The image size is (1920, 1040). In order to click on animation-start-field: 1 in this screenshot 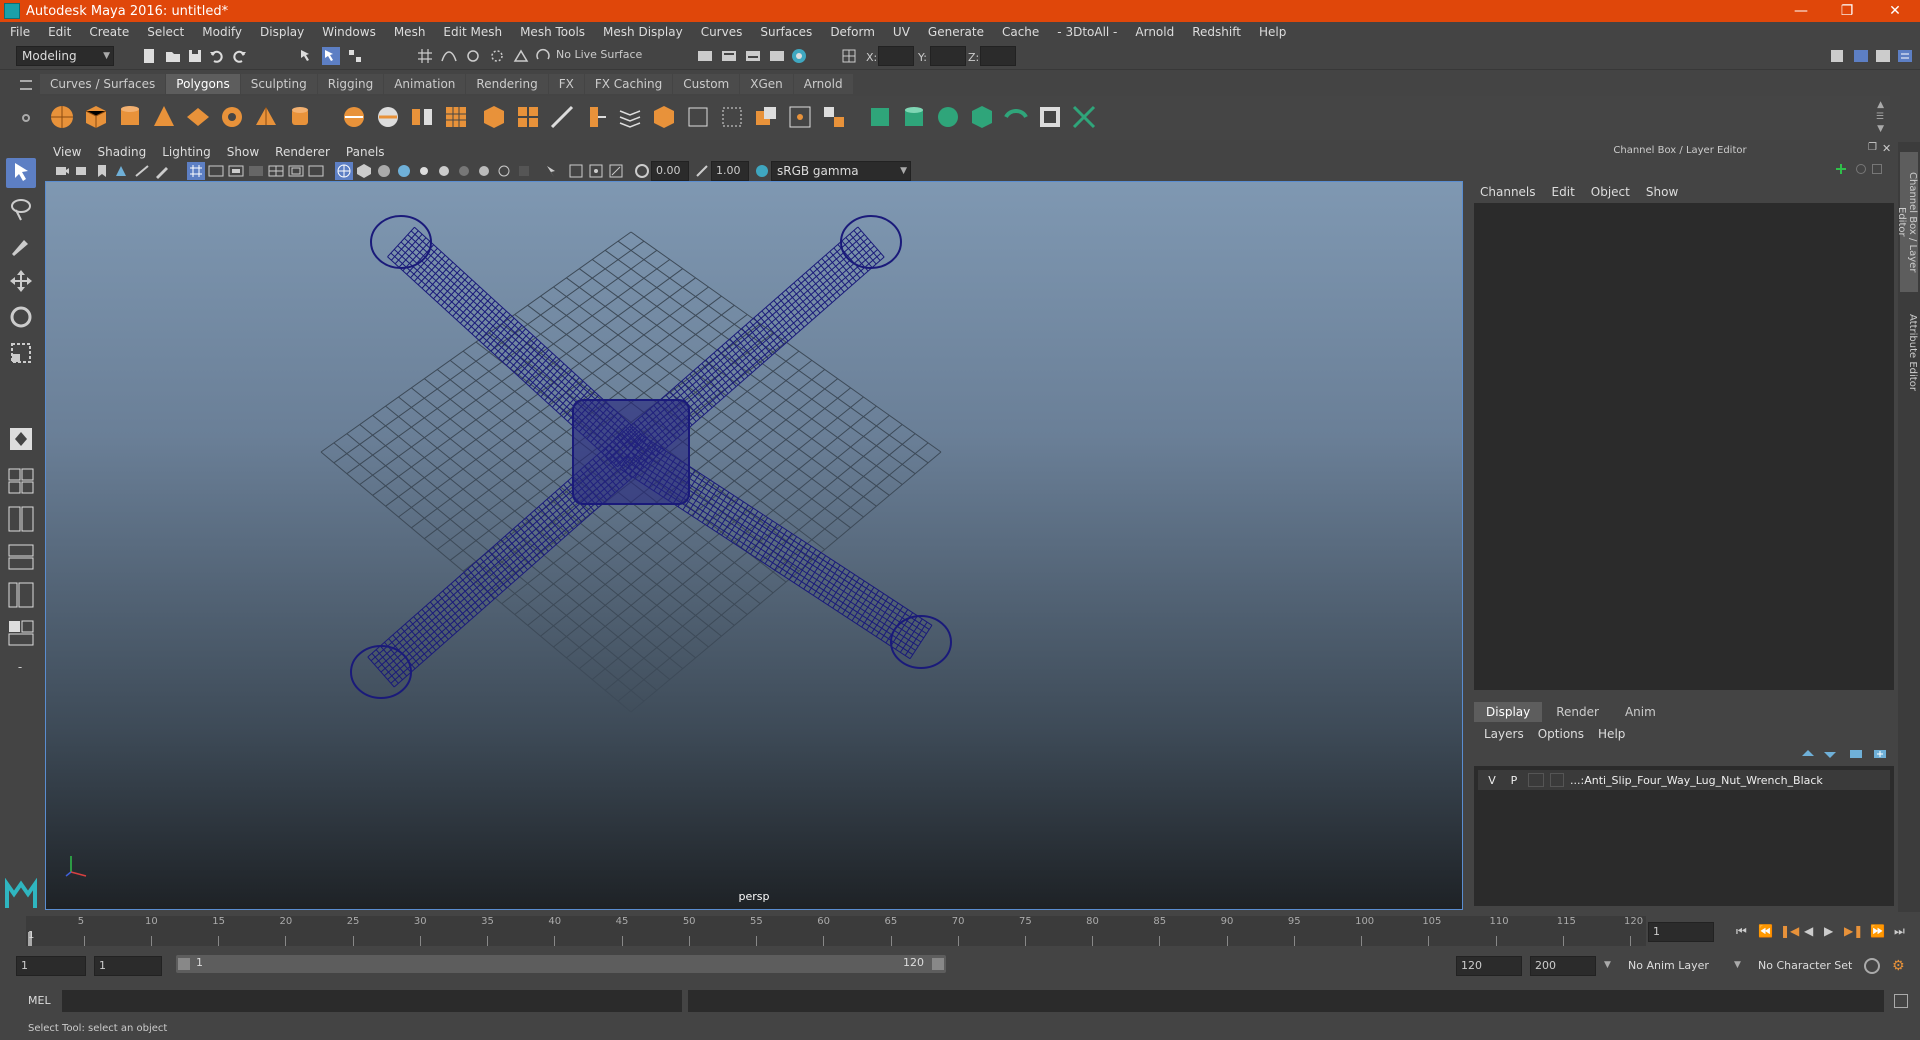, I will do `click(51, 966)`.